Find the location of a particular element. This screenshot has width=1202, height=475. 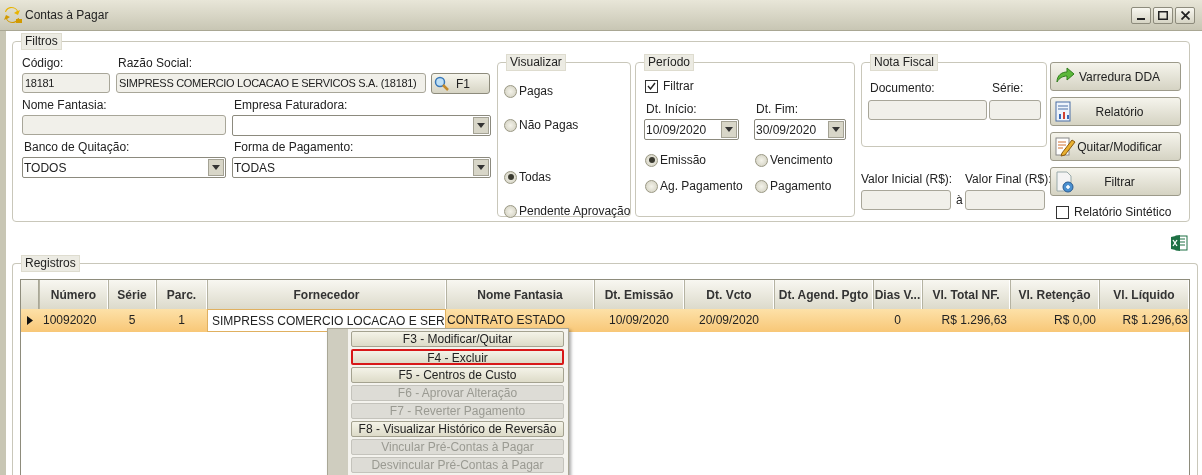

close-icon is located at coordinates (1185, 15).